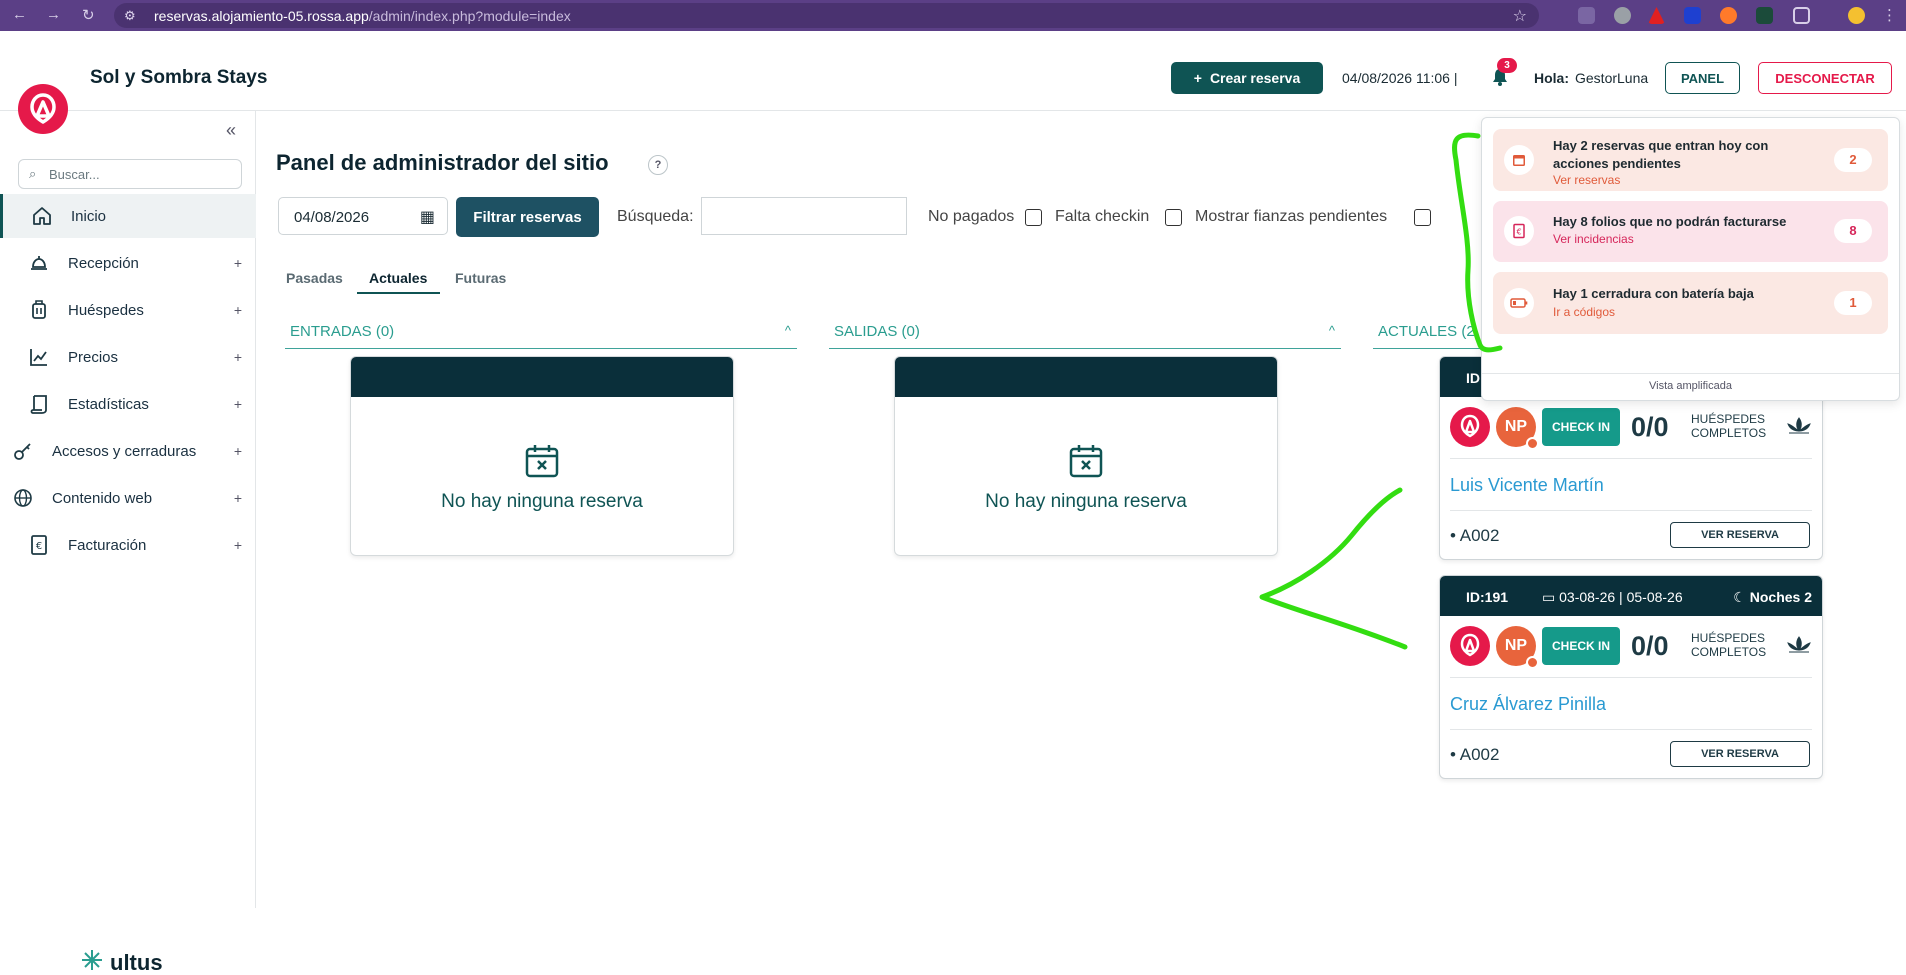  Describe the element at coordinates (1475, 754) in the screenshot. I see `room-code: • A002` at that location.